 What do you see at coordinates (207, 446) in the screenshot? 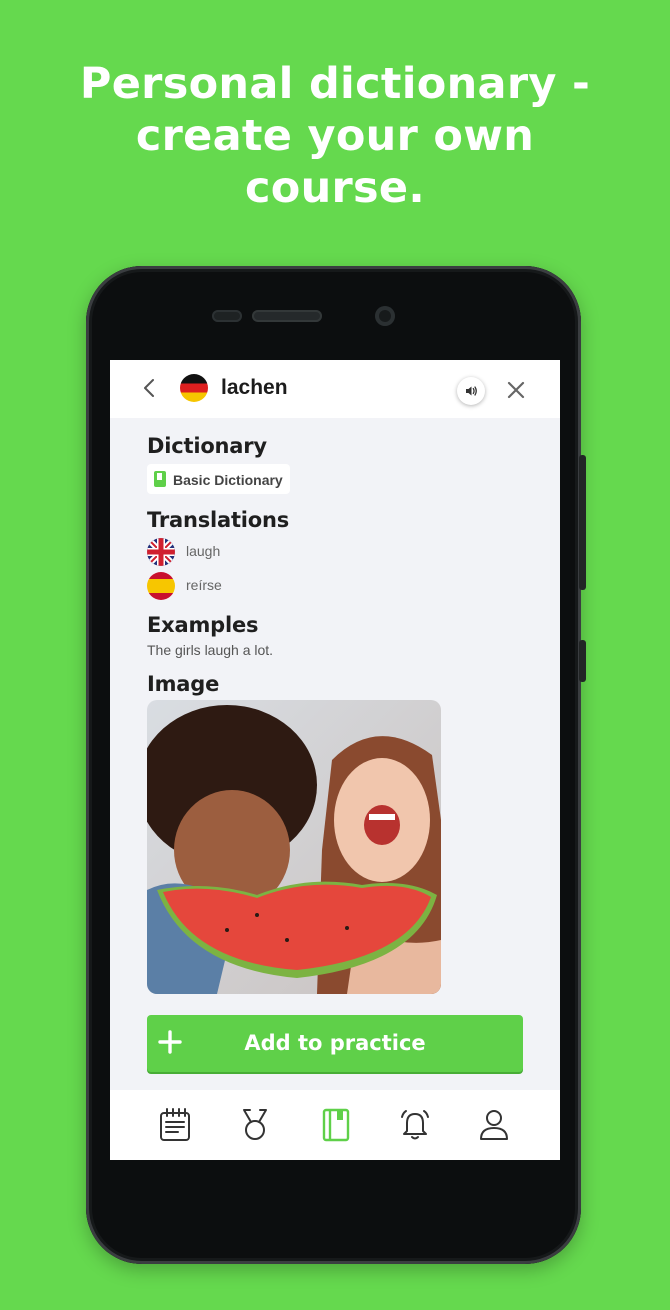
I see `dictionary-heading: Dictionary` at bounding box center [207, 446].